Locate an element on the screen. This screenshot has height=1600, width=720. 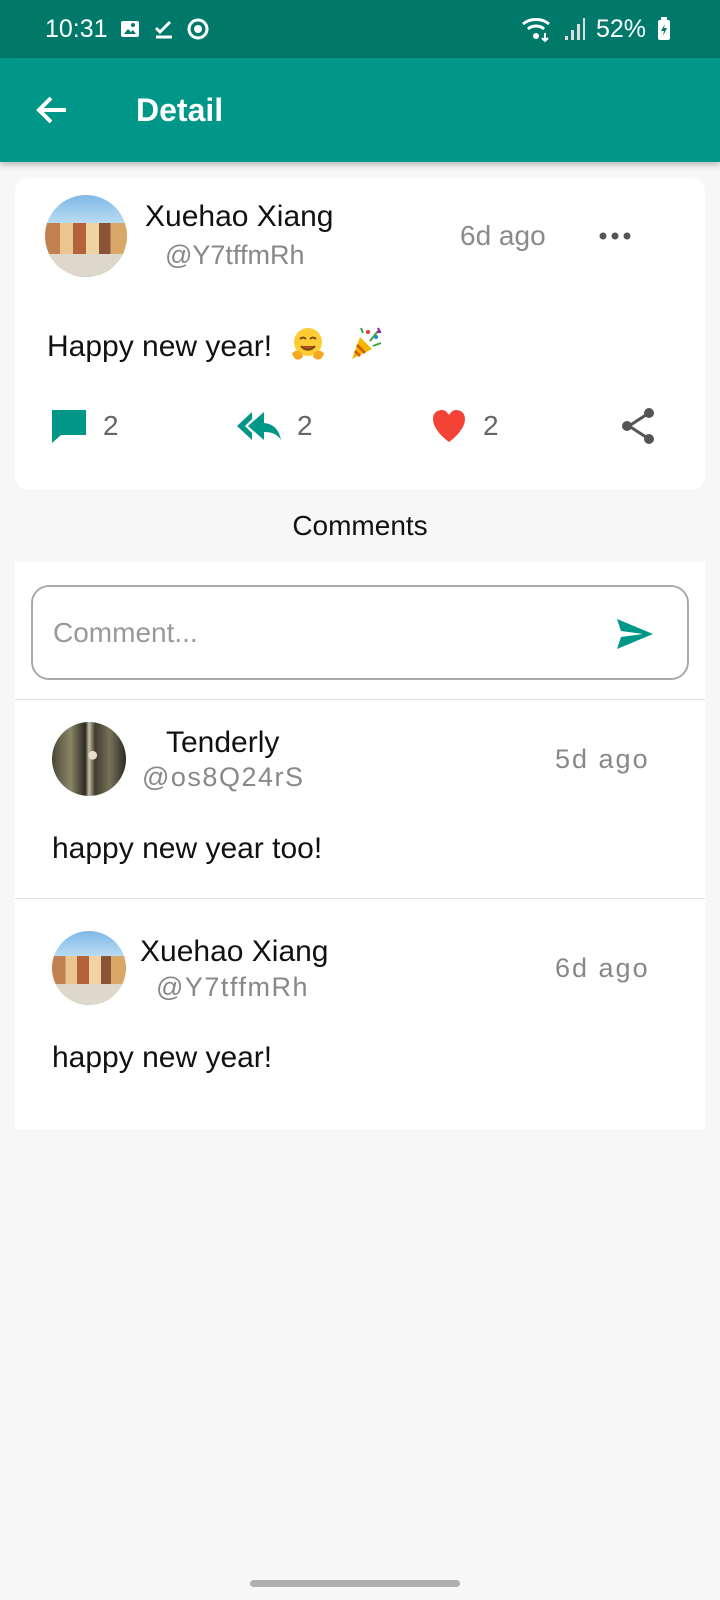
comment-icon is located at coordinates (69, 426).